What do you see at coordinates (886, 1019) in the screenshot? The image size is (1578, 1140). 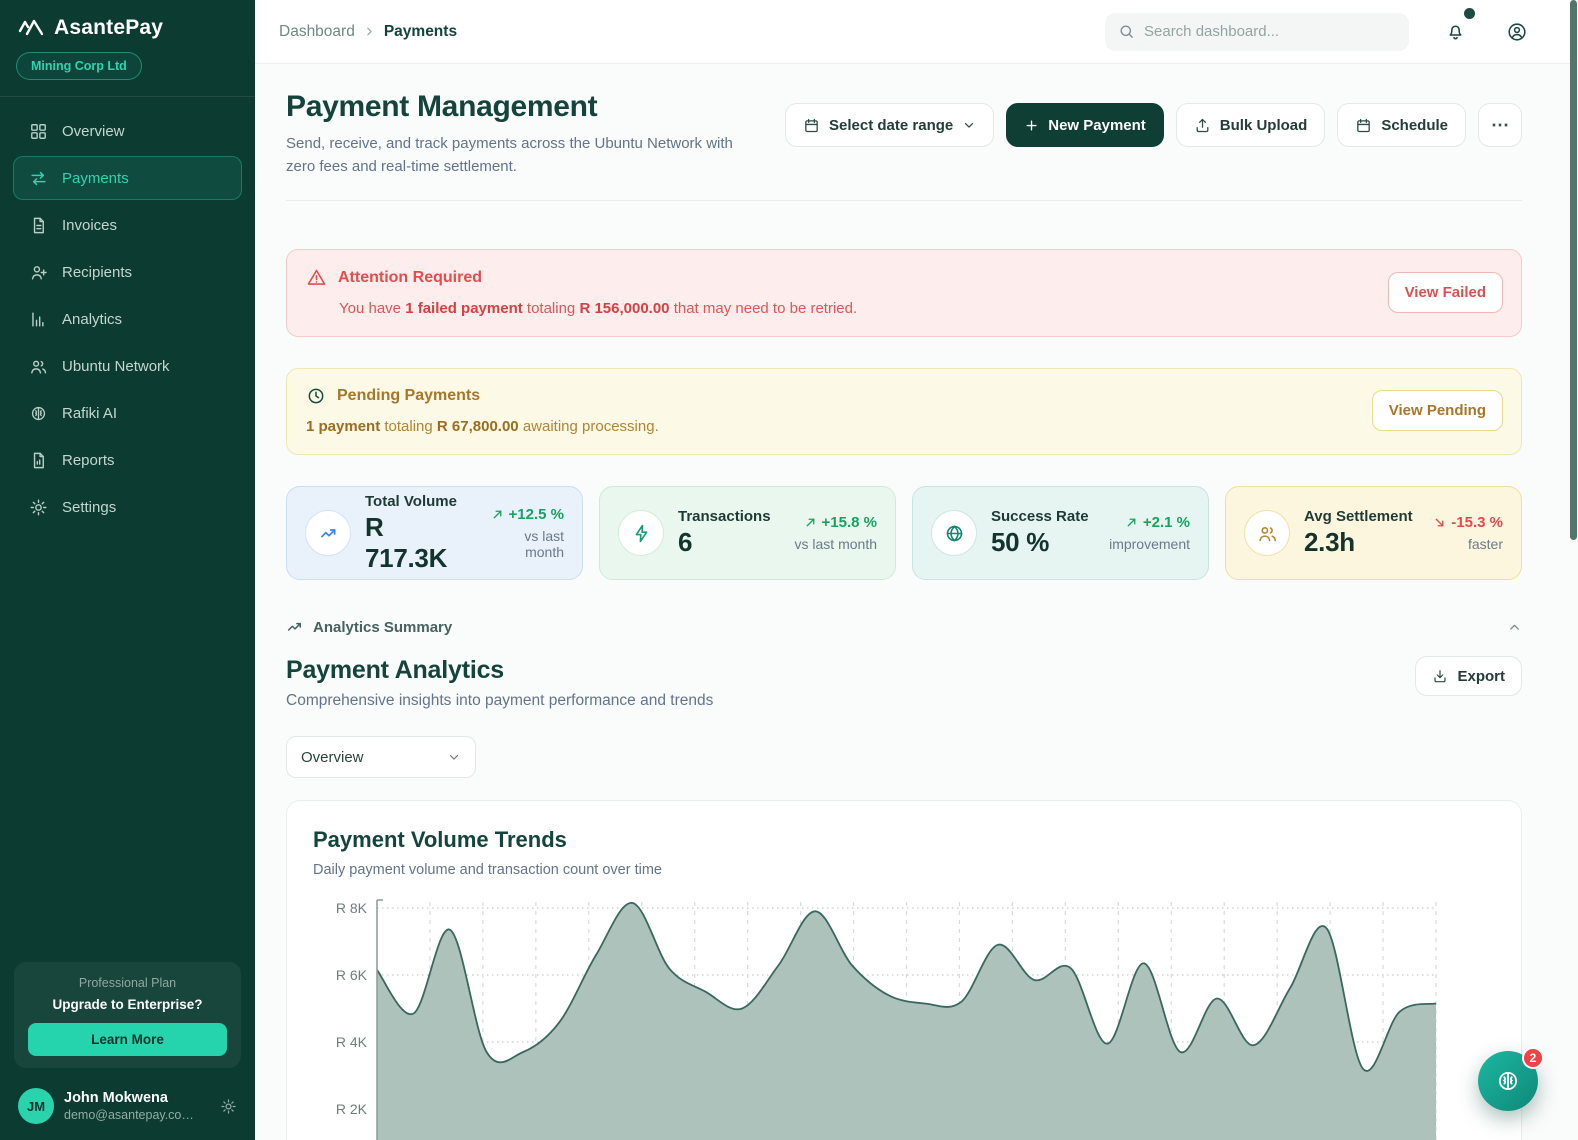 I see `volume-area-chart: R 8K R 6K R 4K R 2K` at bounding box center [886, 1019].